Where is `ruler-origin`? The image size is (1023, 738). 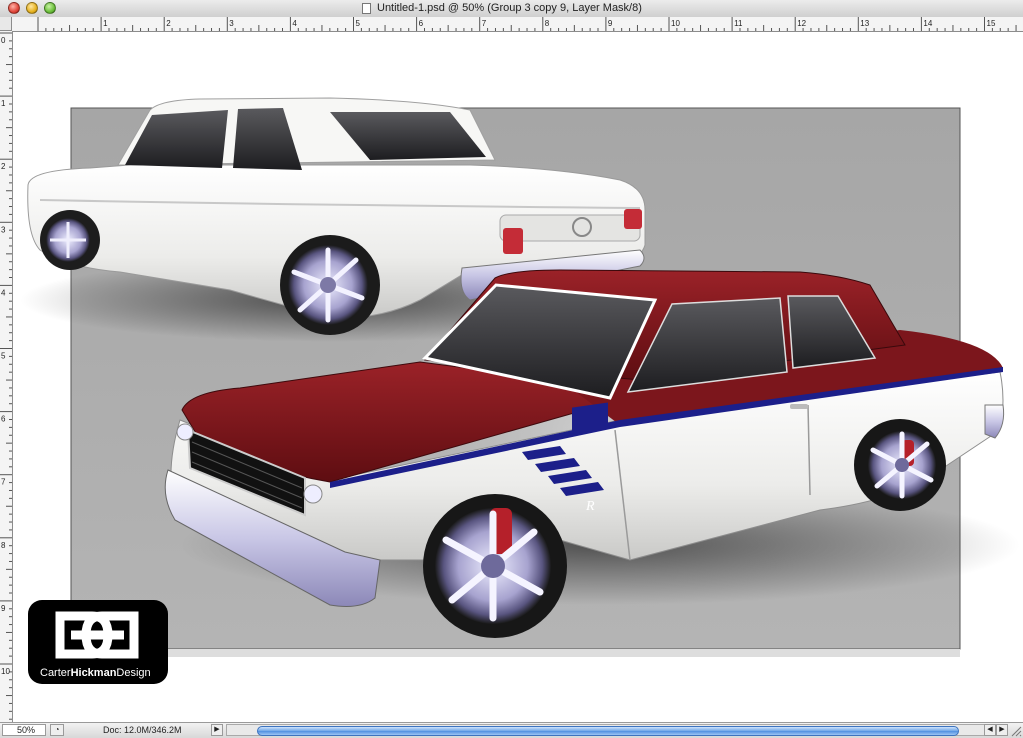 ruler-origin is located at coordinates (6, 24).